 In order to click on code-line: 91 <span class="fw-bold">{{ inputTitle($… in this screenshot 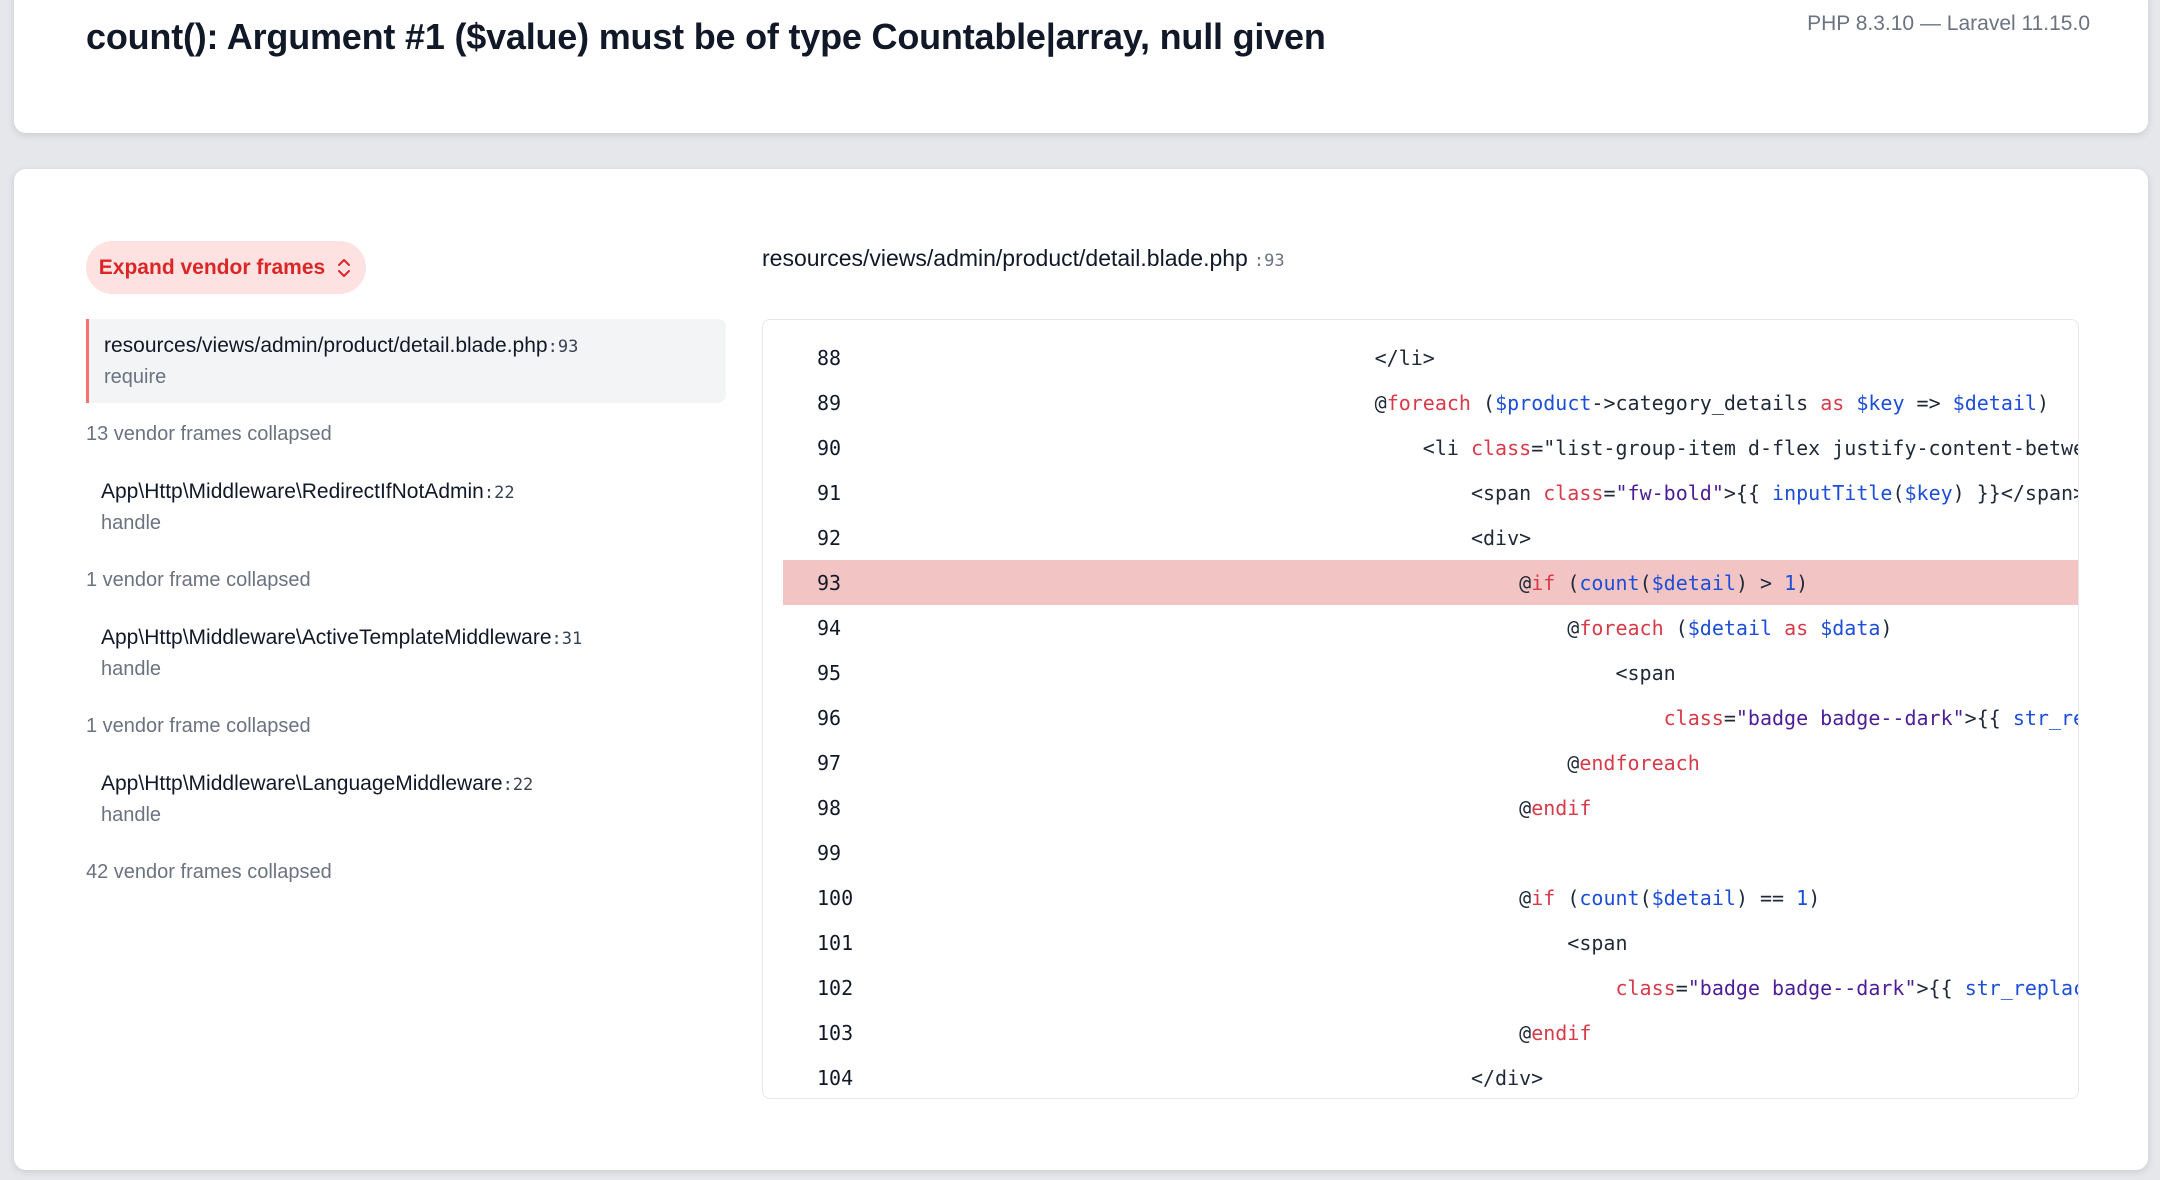, I will do `click(1430, 492)`.